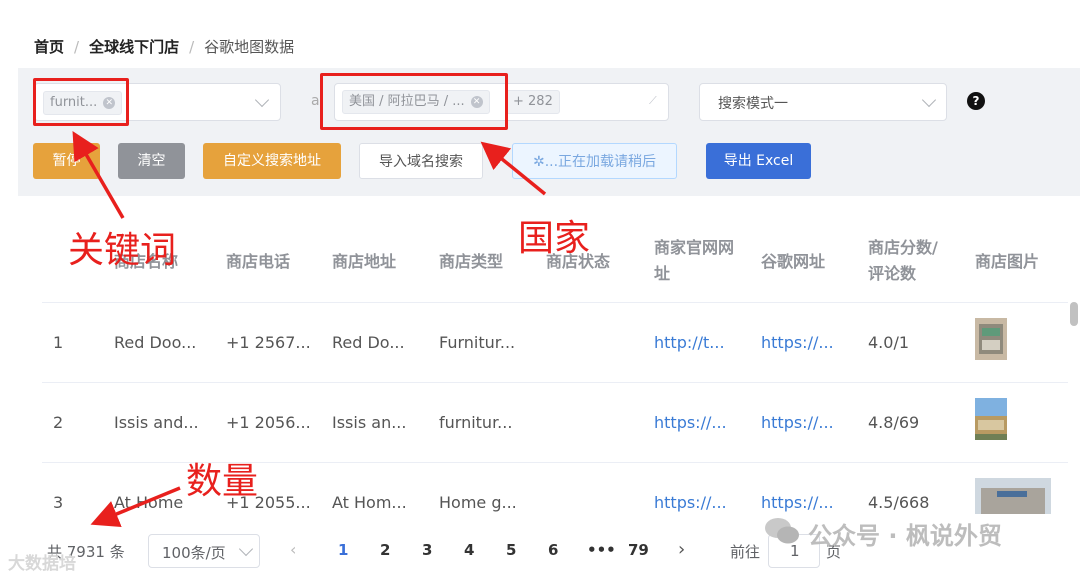 This screenshot has height=576, width=1080. I want to click on breadcrumb-section: 全球线下门店, so click(134, 46).